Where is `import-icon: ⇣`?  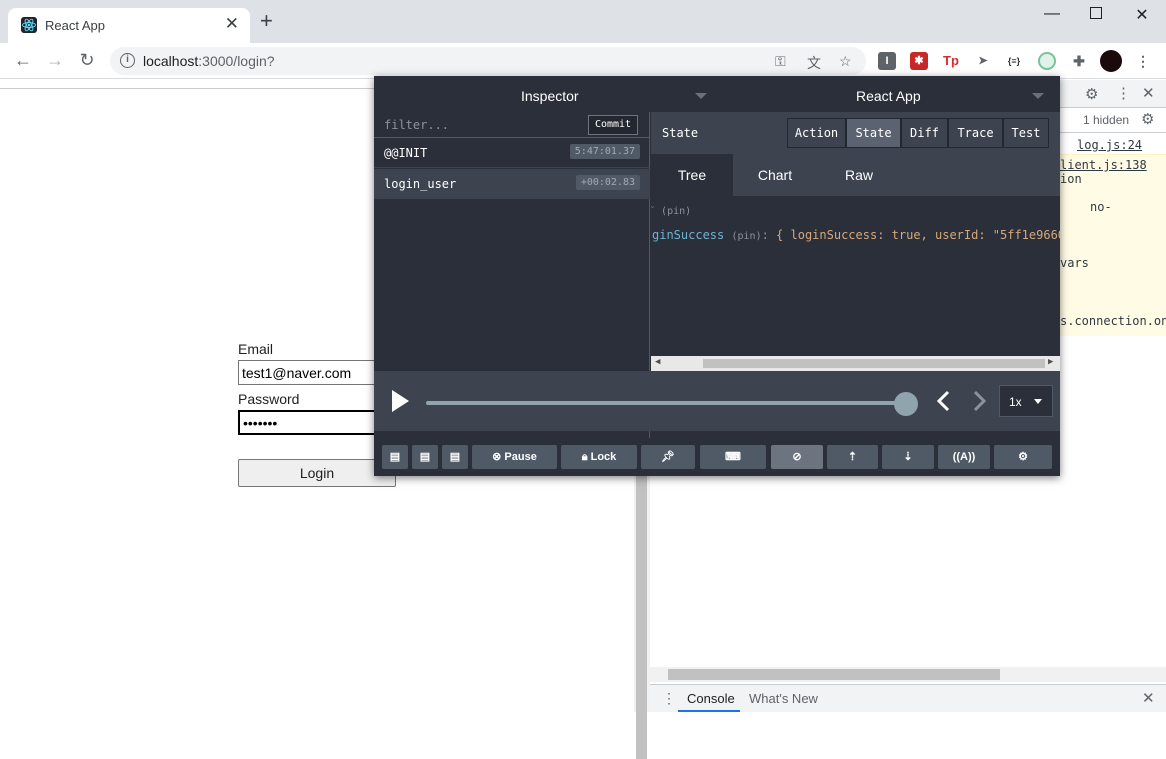
import-icon: ⇣ is located at coordinates (908, 457).